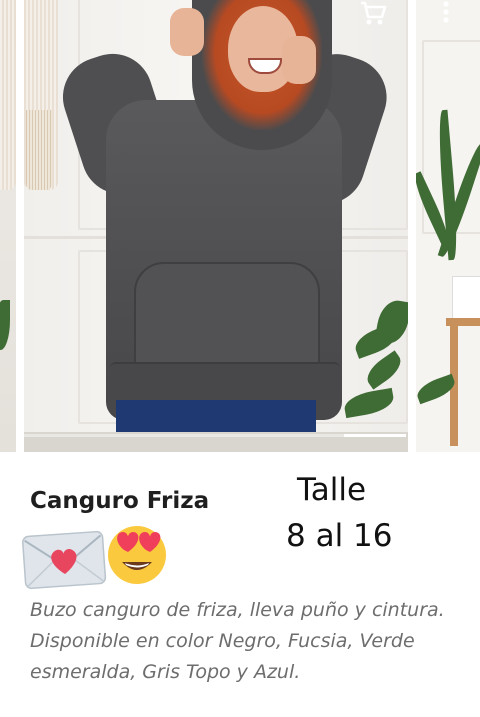 The width and height of the screenshot is (480, 717). I want to click on carousel-progress-indicator, so click(375, 435).